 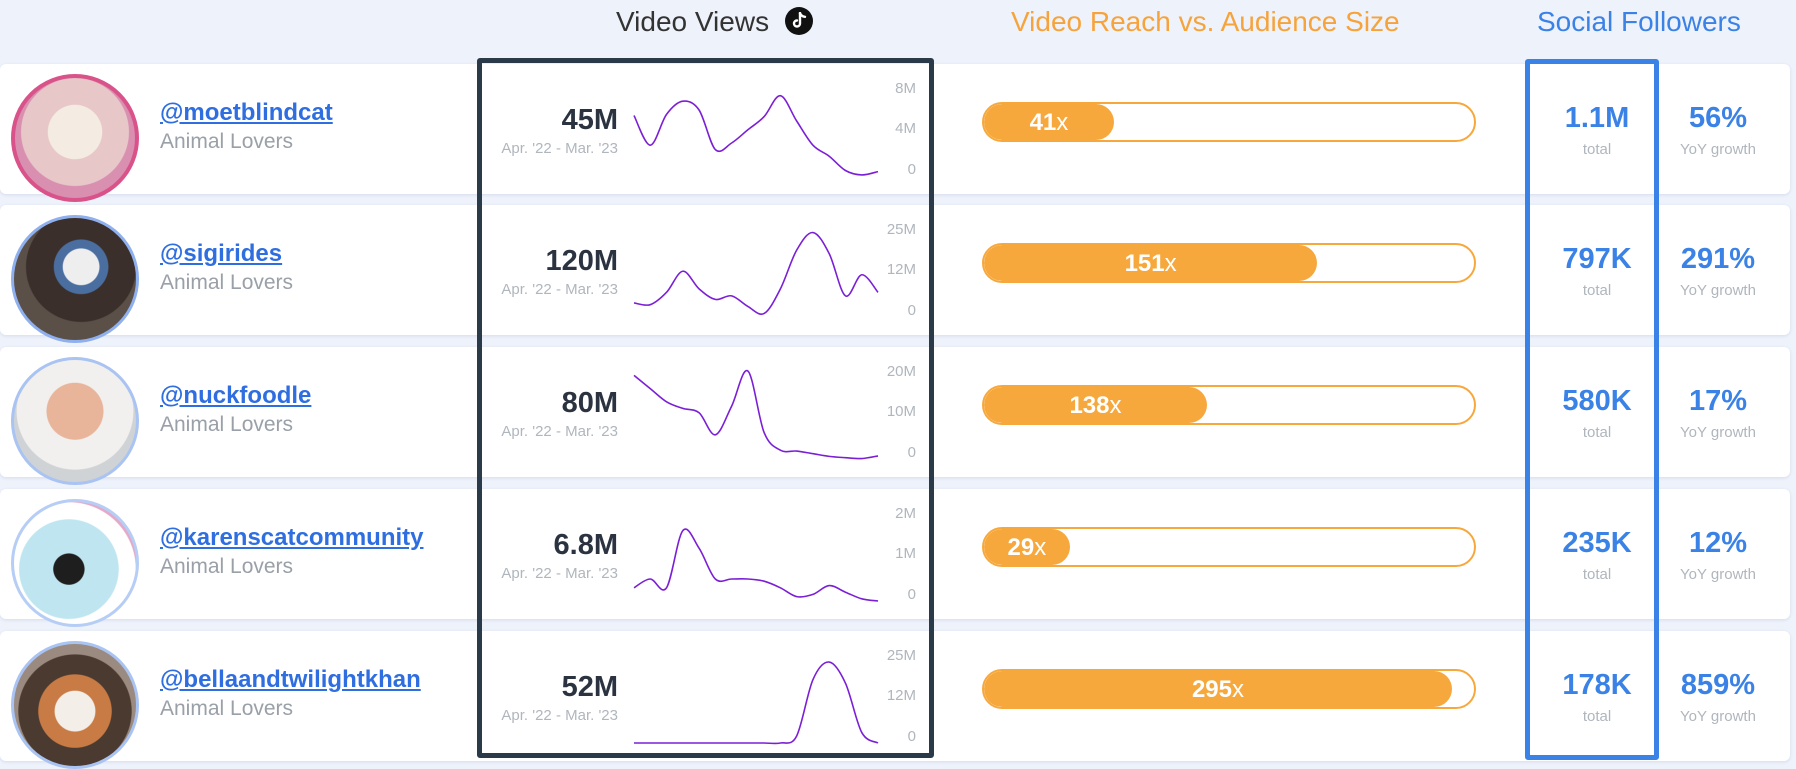 What do you see at coordinates (1229, 405) in the screenshot?
I see `reach-bar-track: 138x` at bounding box center [1229, 405].